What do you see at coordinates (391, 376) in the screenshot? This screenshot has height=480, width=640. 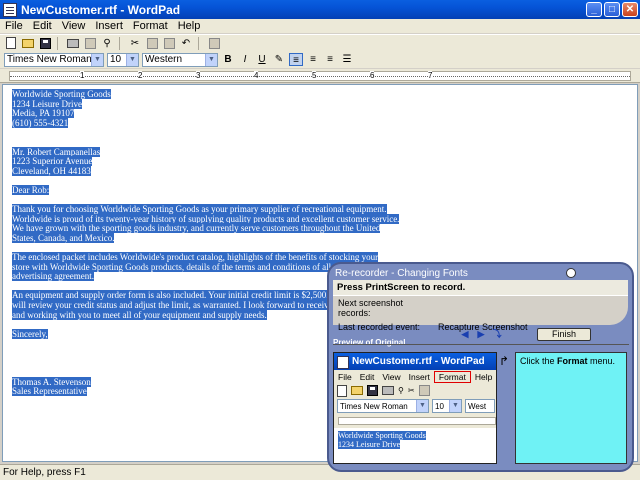 I see `preview-menu-view: View` at bounding box center [391, 376].